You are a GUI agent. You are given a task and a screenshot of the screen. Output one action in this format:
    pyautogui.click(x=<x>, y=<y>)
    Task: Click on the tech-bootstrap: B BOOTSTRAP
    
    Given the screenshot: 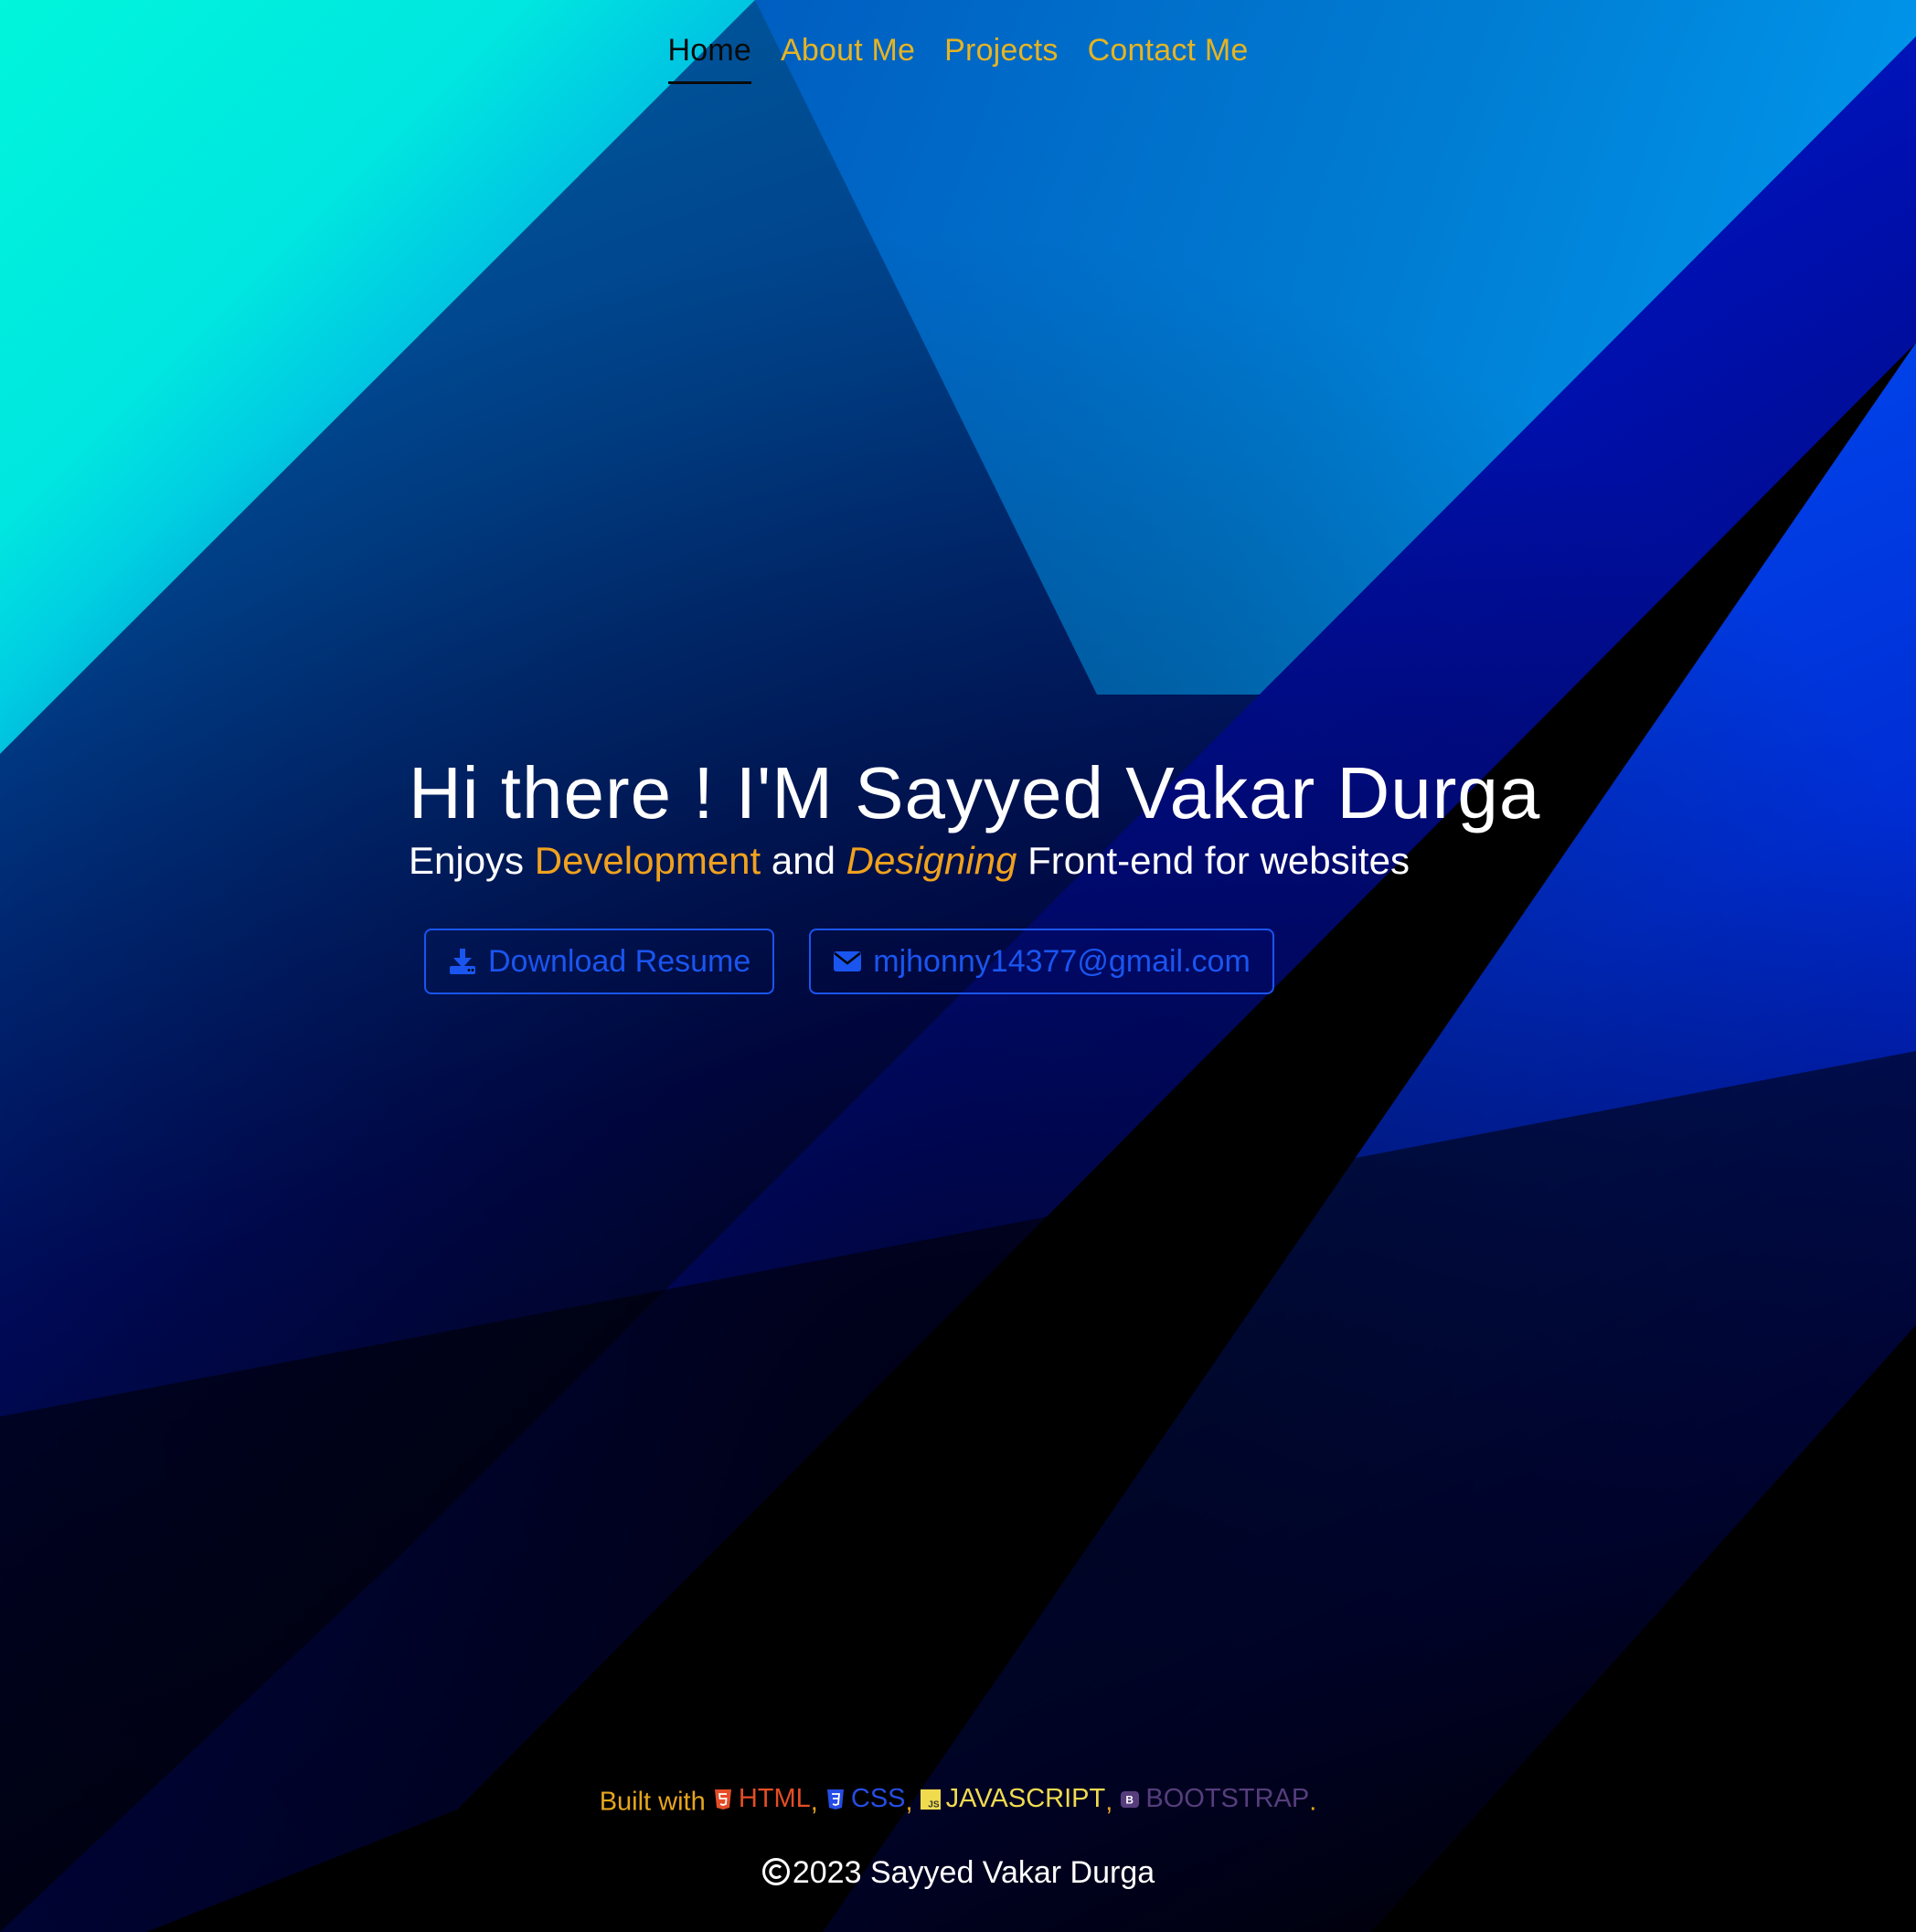 What is the action you would take?
    pyautogui.click(x=1214, y=1799)
    